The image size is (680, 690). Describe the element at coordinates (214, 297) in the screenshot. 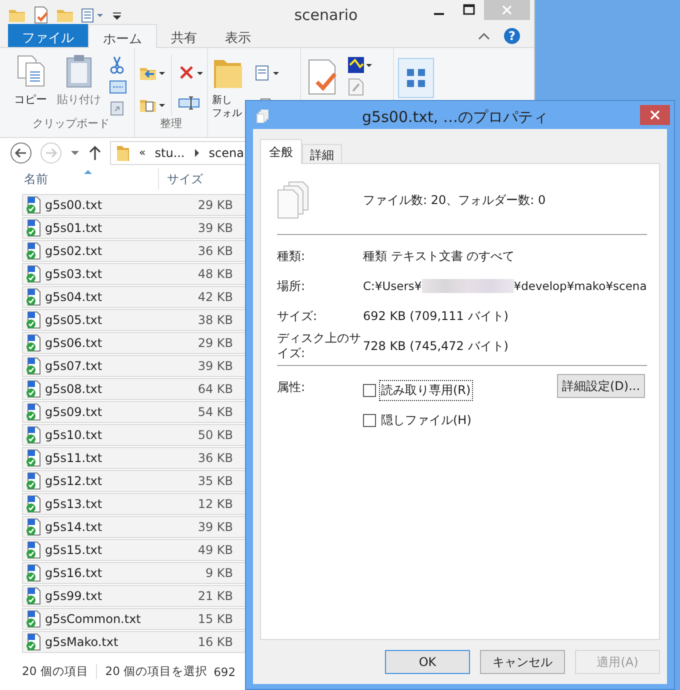

I see `file-size: 42 KB` at that location.